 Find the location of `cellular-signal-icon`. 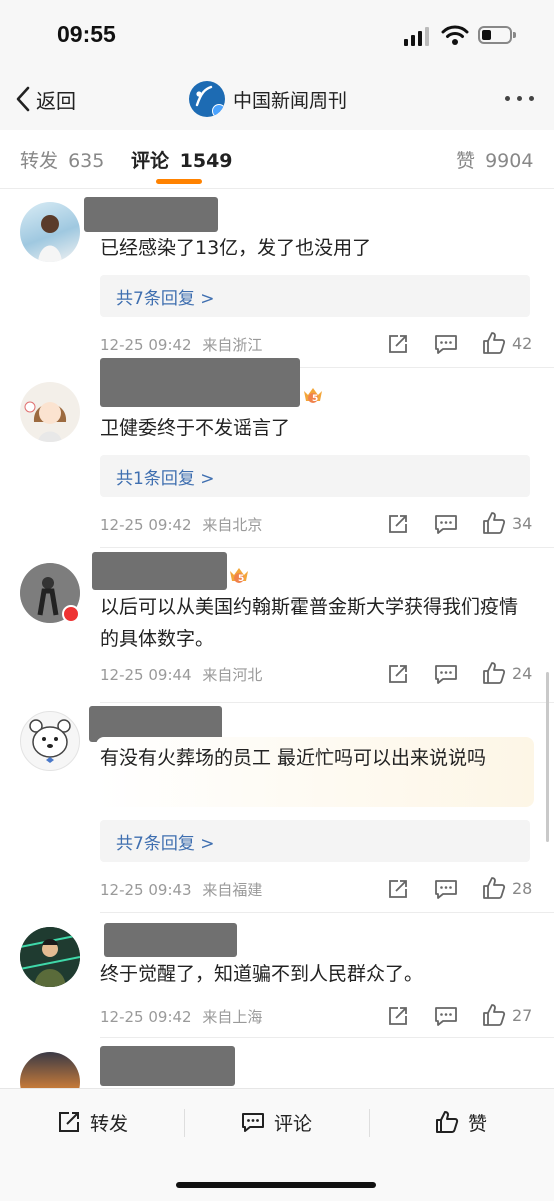

cellular-signal-icon is located at coordinates (417, 36).